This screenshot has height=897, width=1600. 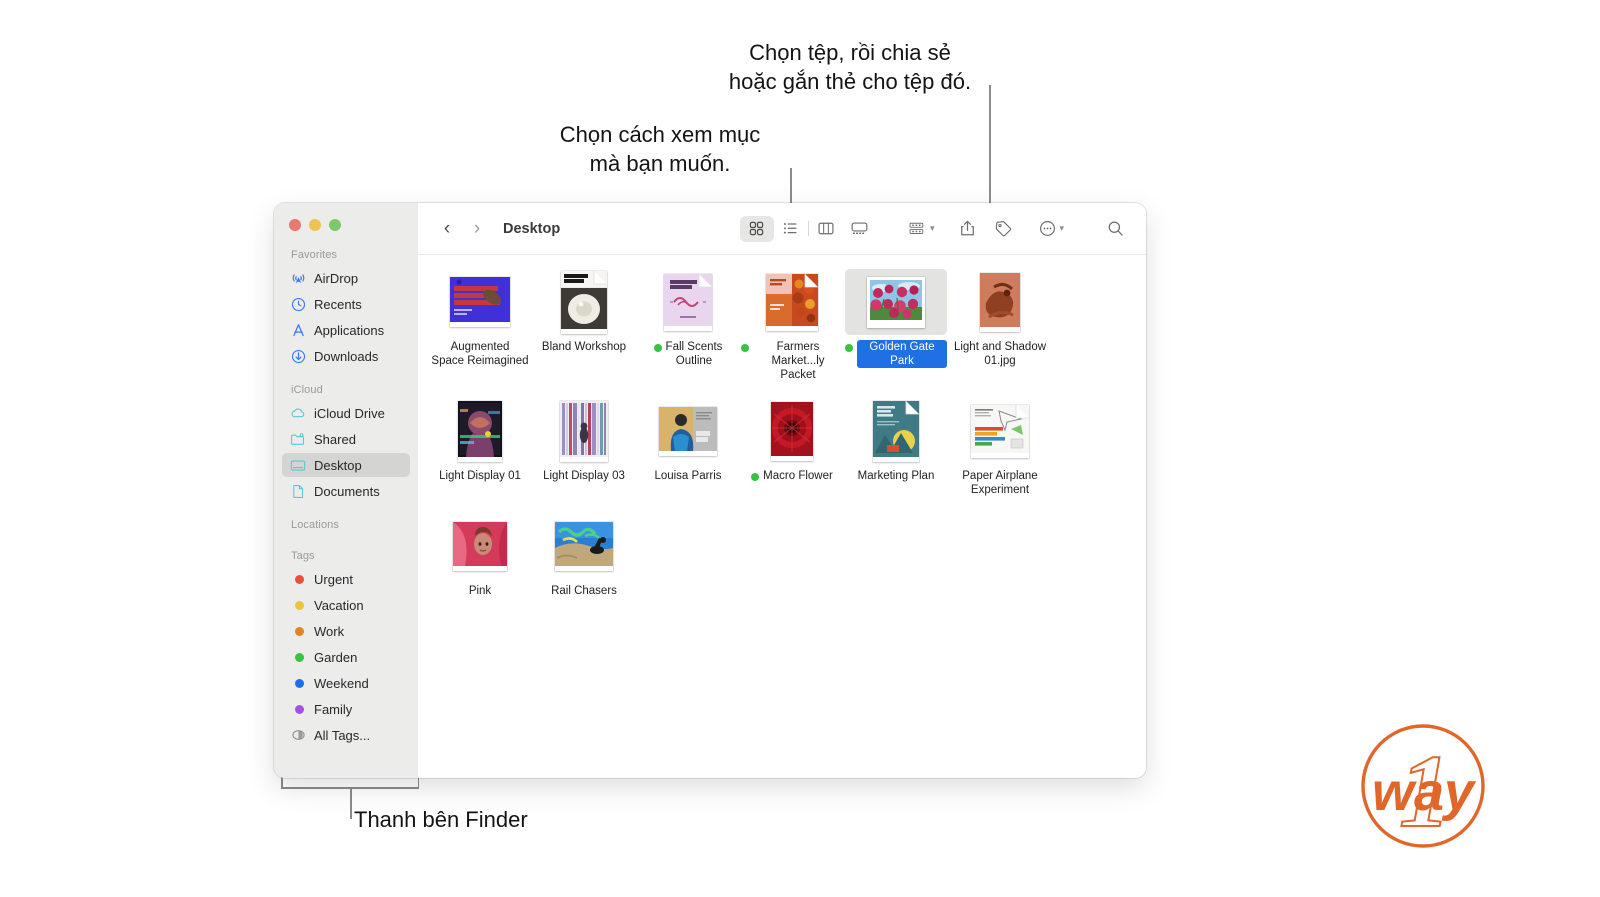 I want to click on sidebar-item-vacation: Vacation, so click(x=346, y=605).